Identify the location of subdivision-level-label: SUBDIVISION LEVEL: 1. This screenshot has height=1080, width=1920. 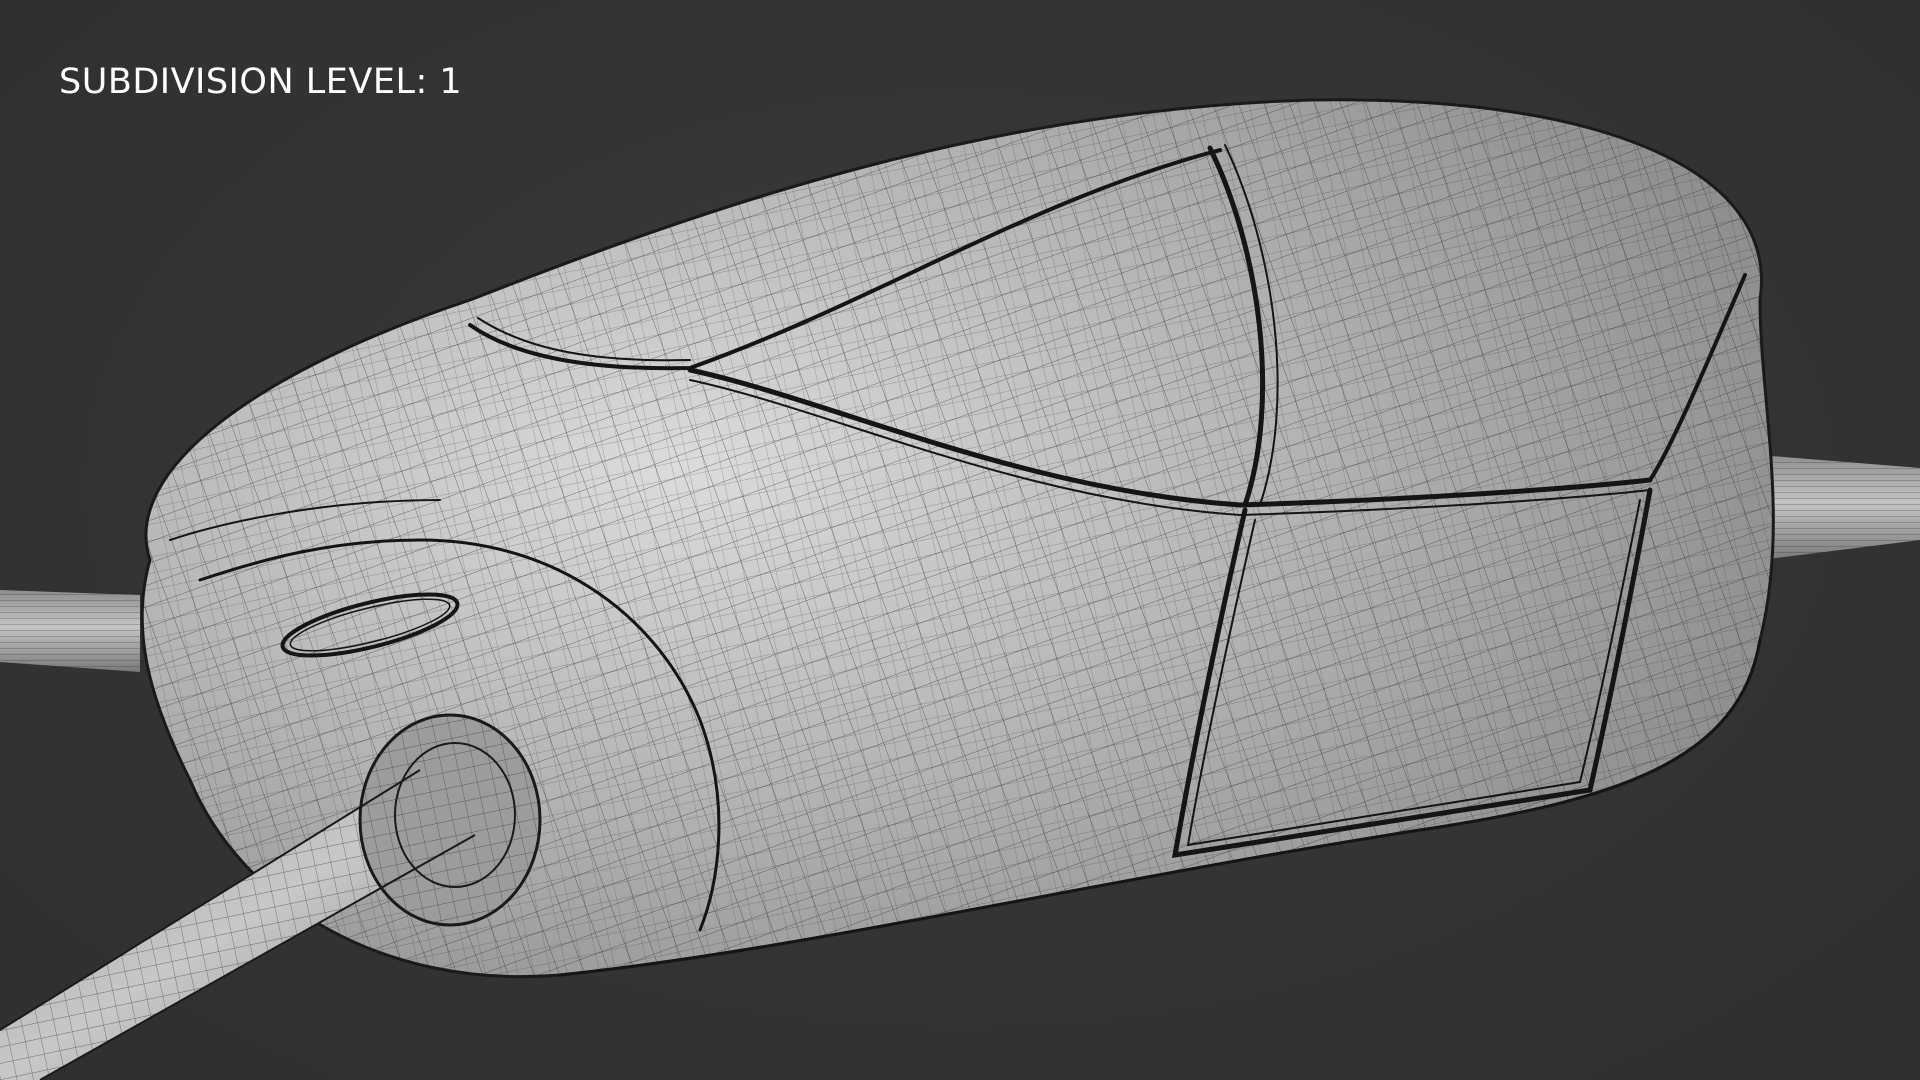
(261, 82).